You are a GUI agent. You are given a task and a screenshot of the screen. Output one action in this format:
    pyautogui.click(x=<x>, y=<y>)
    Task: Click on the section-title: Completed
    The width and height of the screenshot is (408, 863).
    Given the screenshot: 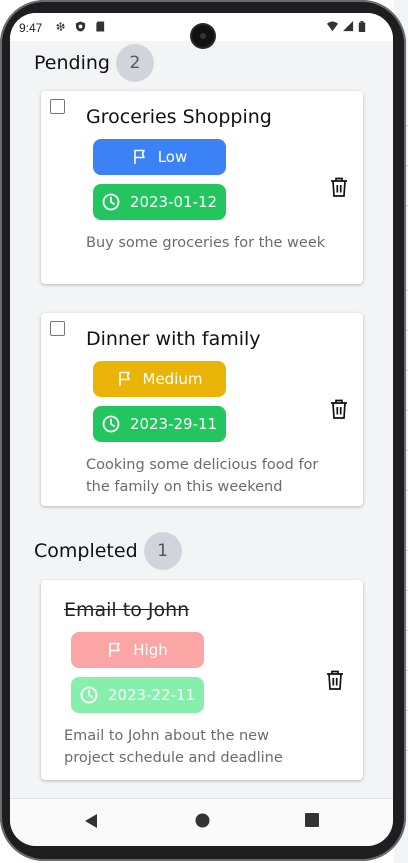 What is the action you would take?
    pyautogui.click(x=86, y=551)
    